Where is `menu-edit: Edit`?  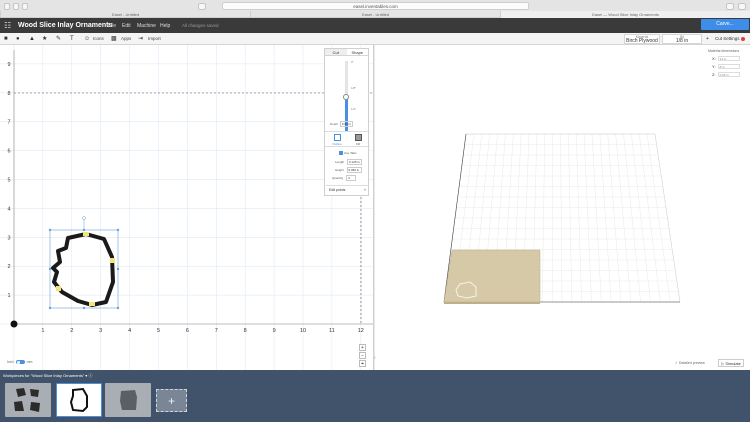 menu-edit: Edit is located at coordinates (126, 26).